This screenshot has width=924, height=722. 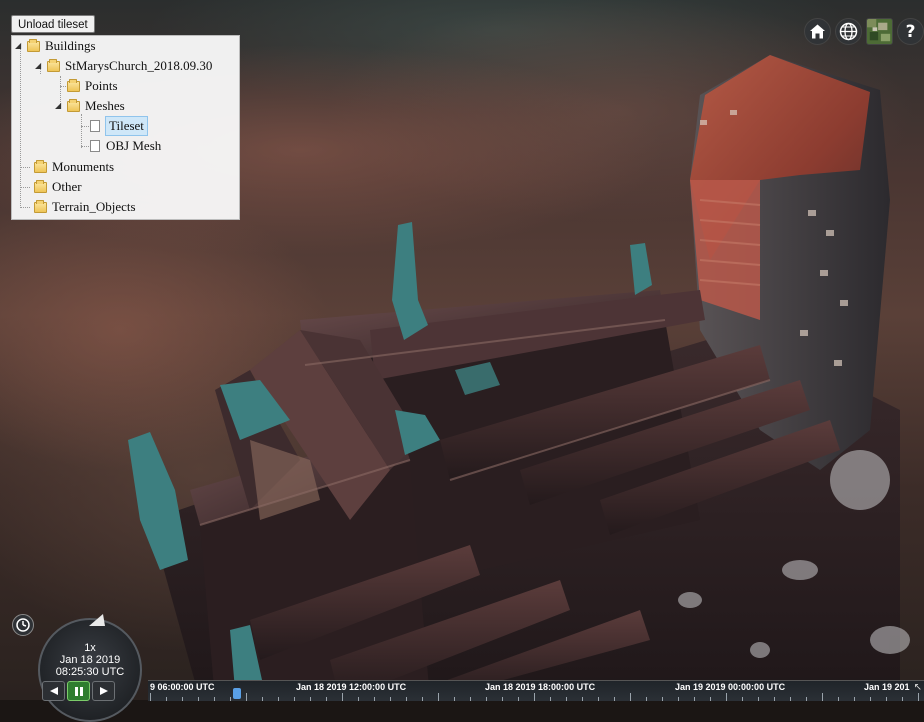 I want to click on timeline-resize-icon: ↖, so click(x=918, y=687).